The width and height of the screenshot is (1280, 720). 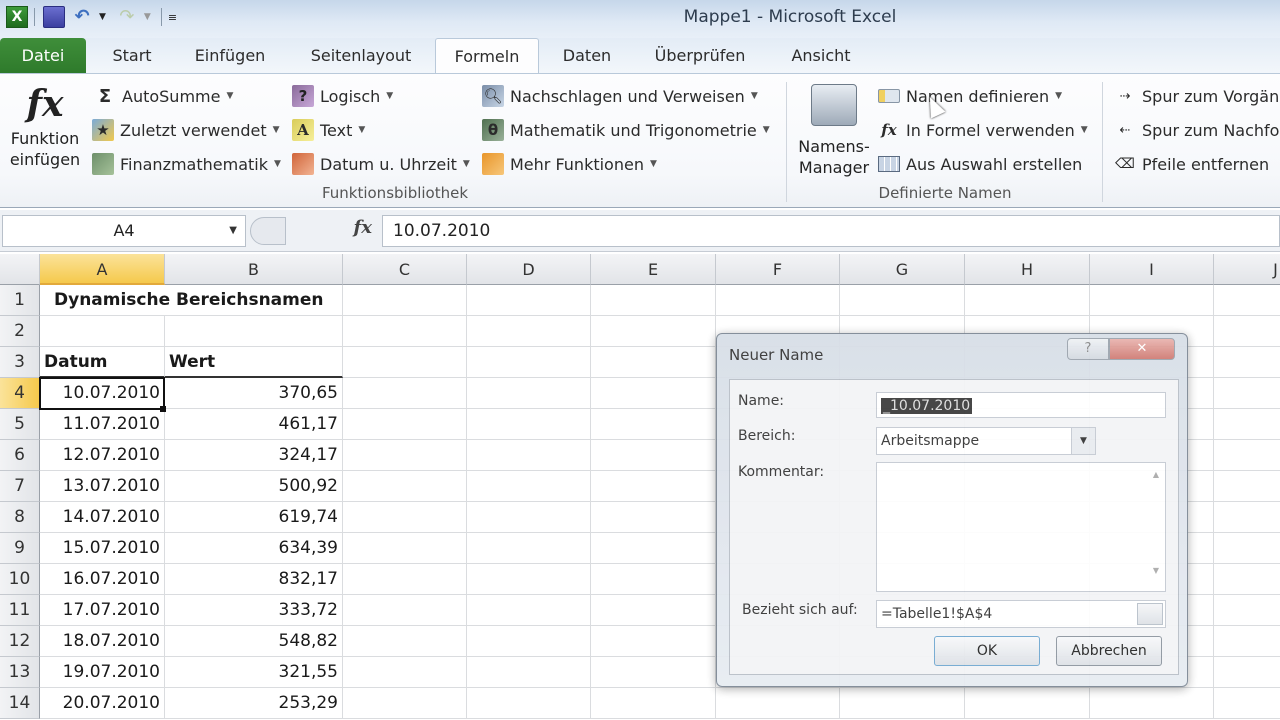 What do you see at coordinates (20, 393) in the screenshot?
I see `row-header-4: 4` at bounding box center [20, 393].